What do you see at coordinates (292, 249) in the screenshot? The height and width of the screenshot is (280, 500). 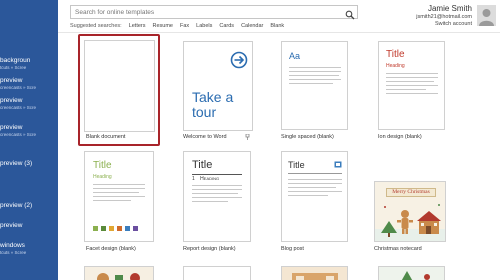 I see `template-caption: Blog post` at bounding box center [292, 249].